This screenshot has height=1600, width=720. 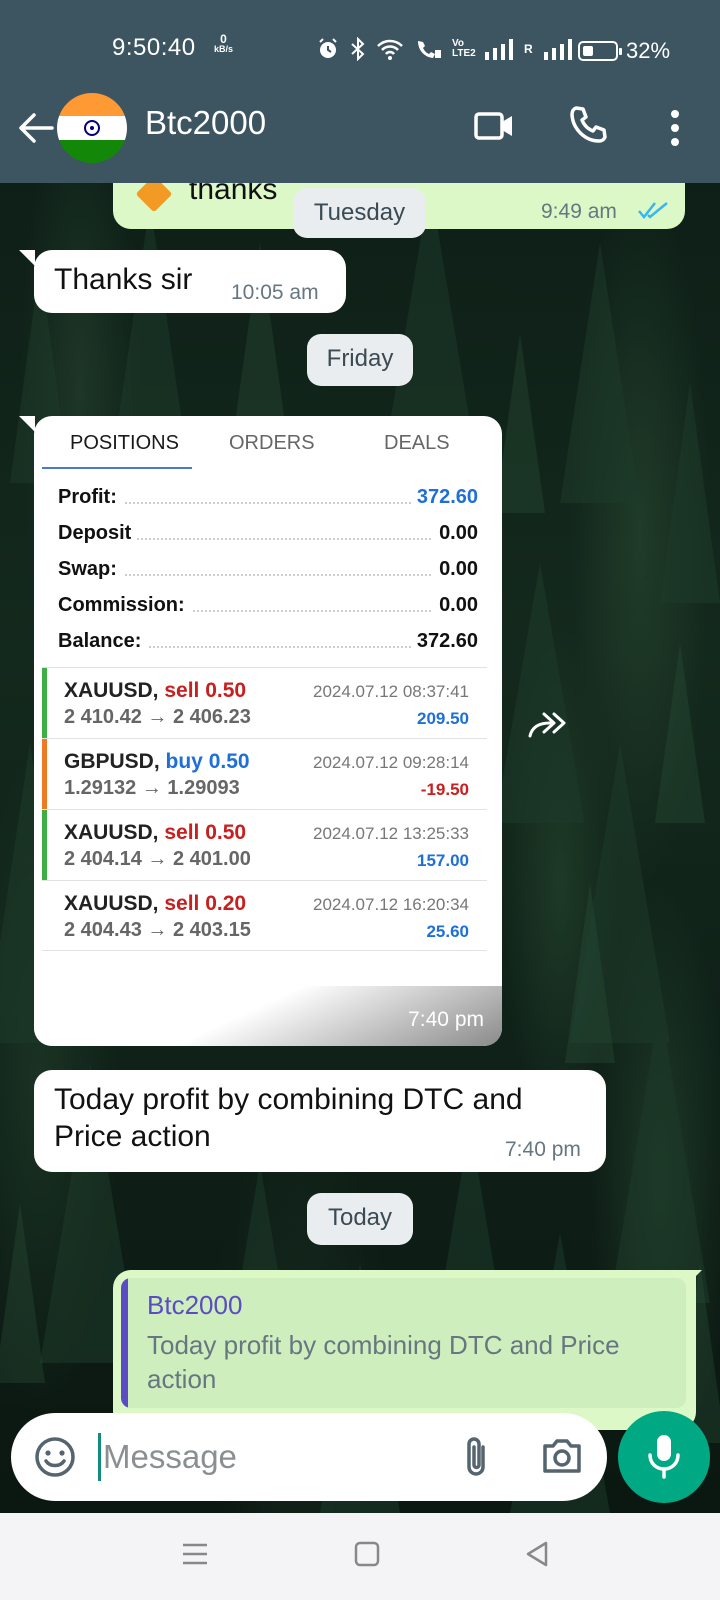 I want to click on deal-prices: 2 410.42 → 2 406.23, so click(x=157, y=717).